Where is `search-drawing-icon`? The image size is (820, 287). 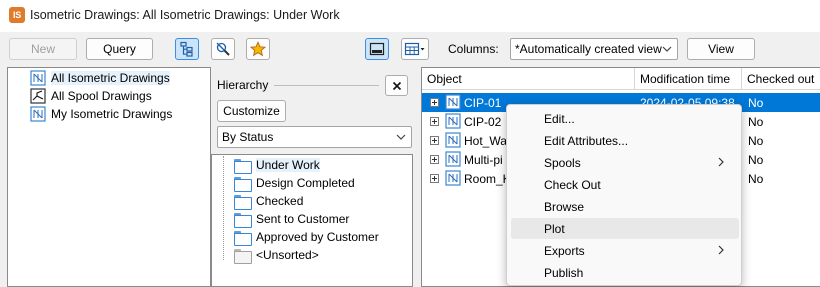 search-drawing-icon is located at coordinates (223, 49).